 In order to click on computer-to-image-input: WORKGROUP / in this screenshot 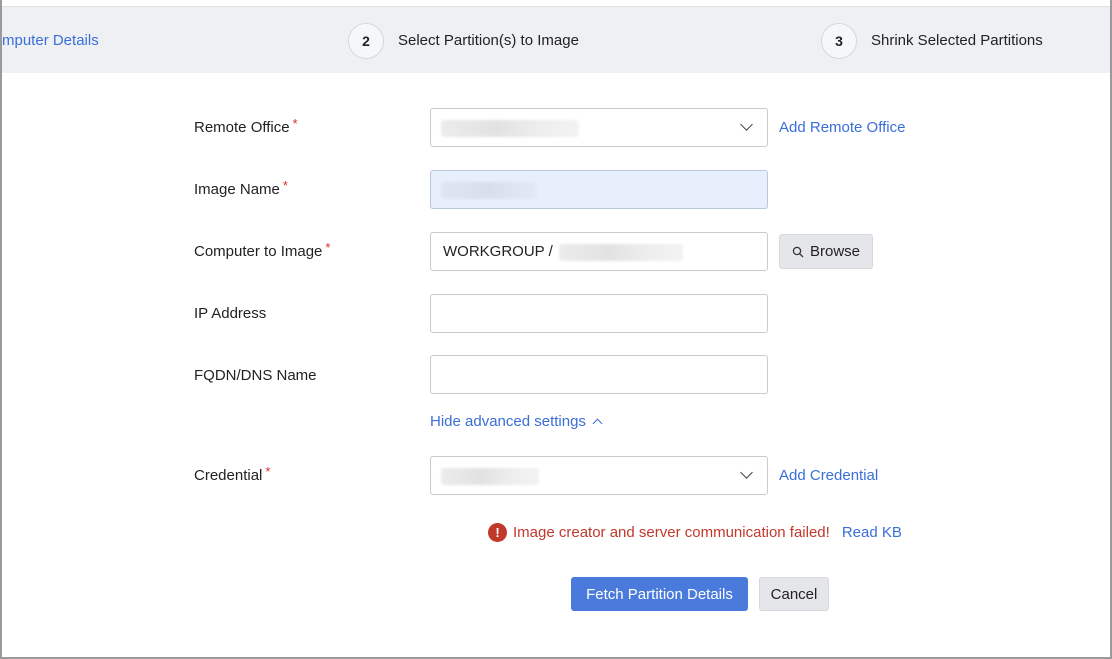, I will do `click(599, 251)`.